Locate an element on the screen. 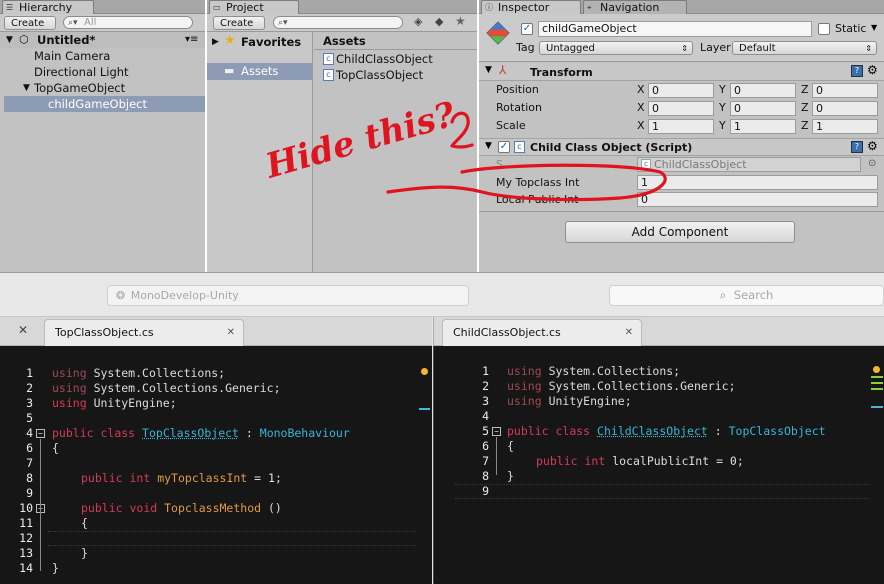  code-class-name: TopClassObject is located at coordinates (190, 433).